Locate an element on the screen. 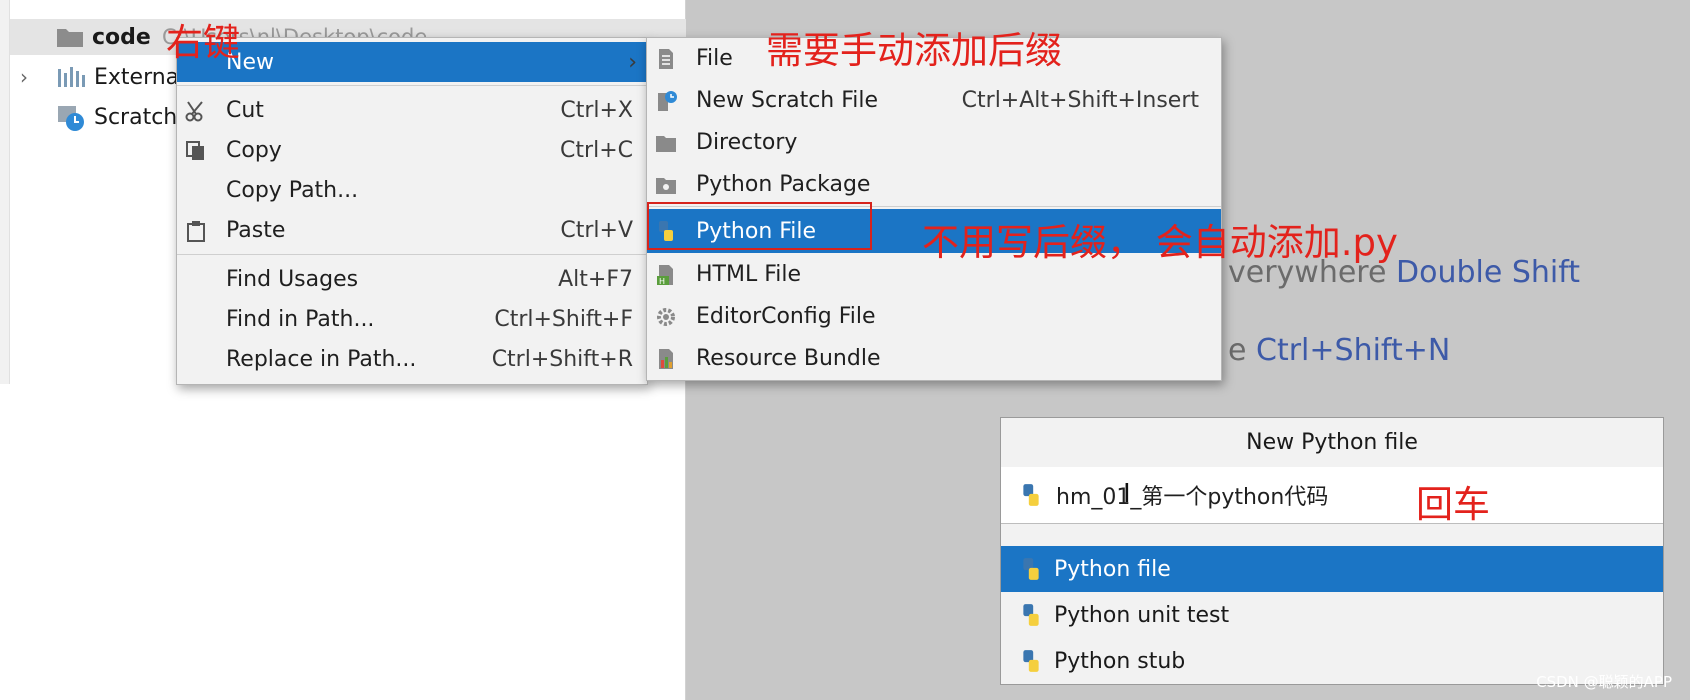  annotation-manual-suffix: 需要手动添加后缀 is located at coordinates (914, 50).